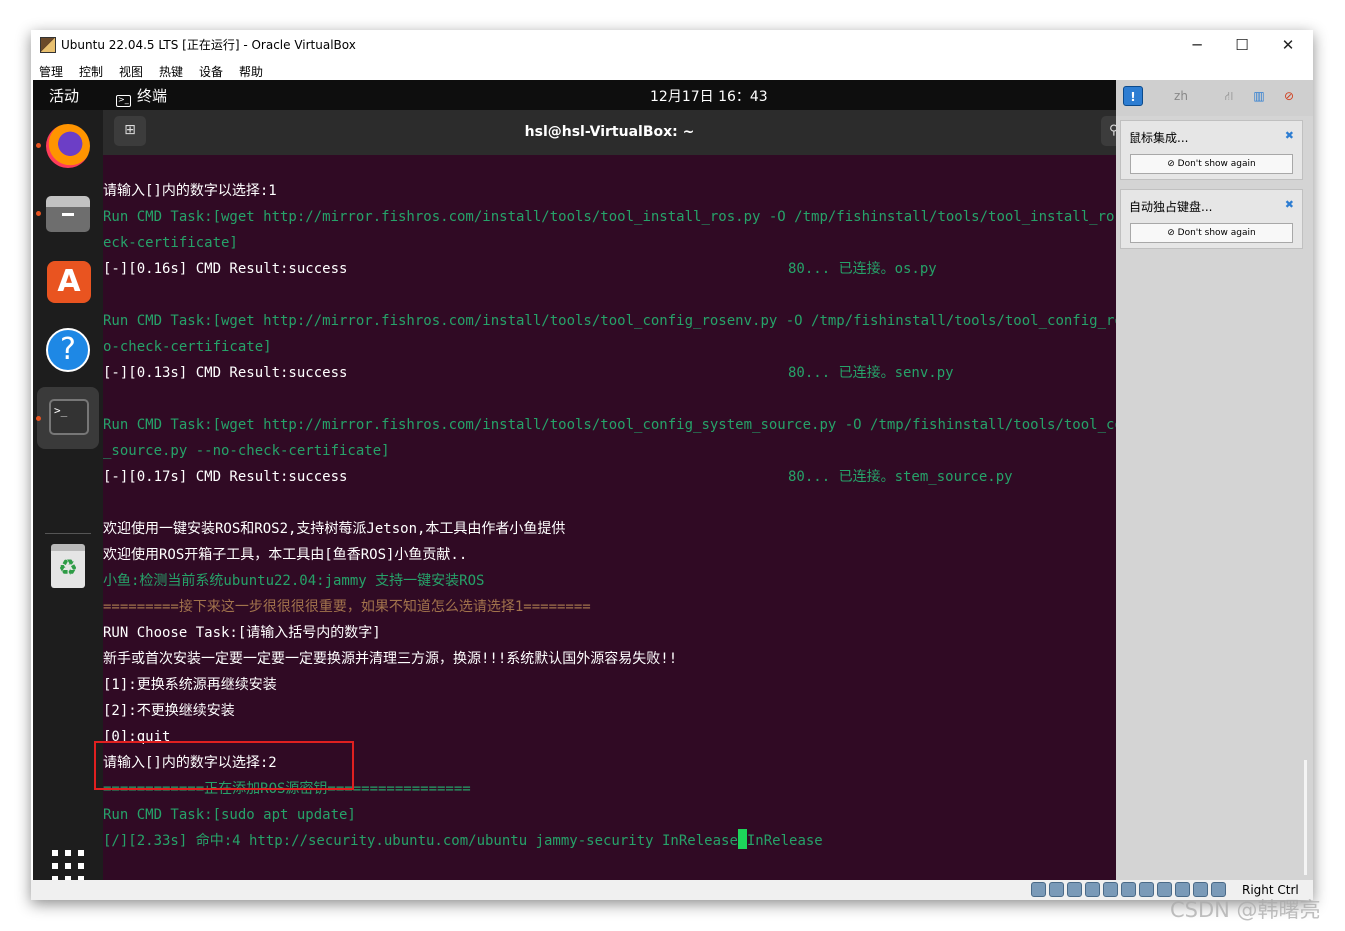  What do you see at coordinates (225, 477) in the screenshot?
I see `terminal-line-text: [-][0.17s] CMD Result:success` at bounding box center [225, 477].